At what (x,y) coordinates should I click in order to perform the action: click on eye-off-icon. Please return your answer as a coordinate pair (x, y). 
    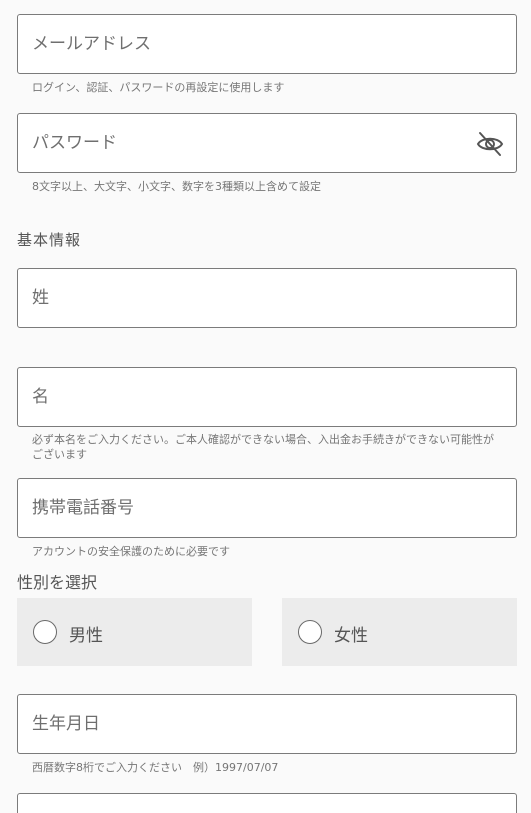
    Looking at the image, I should click on (490, 144).